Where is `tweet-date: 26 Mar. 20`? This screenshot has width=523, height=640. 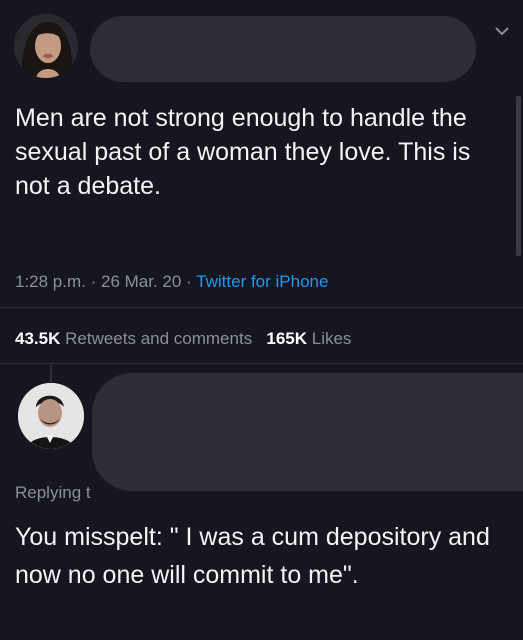 tweet-date: 26 Mar. 20 is located at coordinates (141, 281).